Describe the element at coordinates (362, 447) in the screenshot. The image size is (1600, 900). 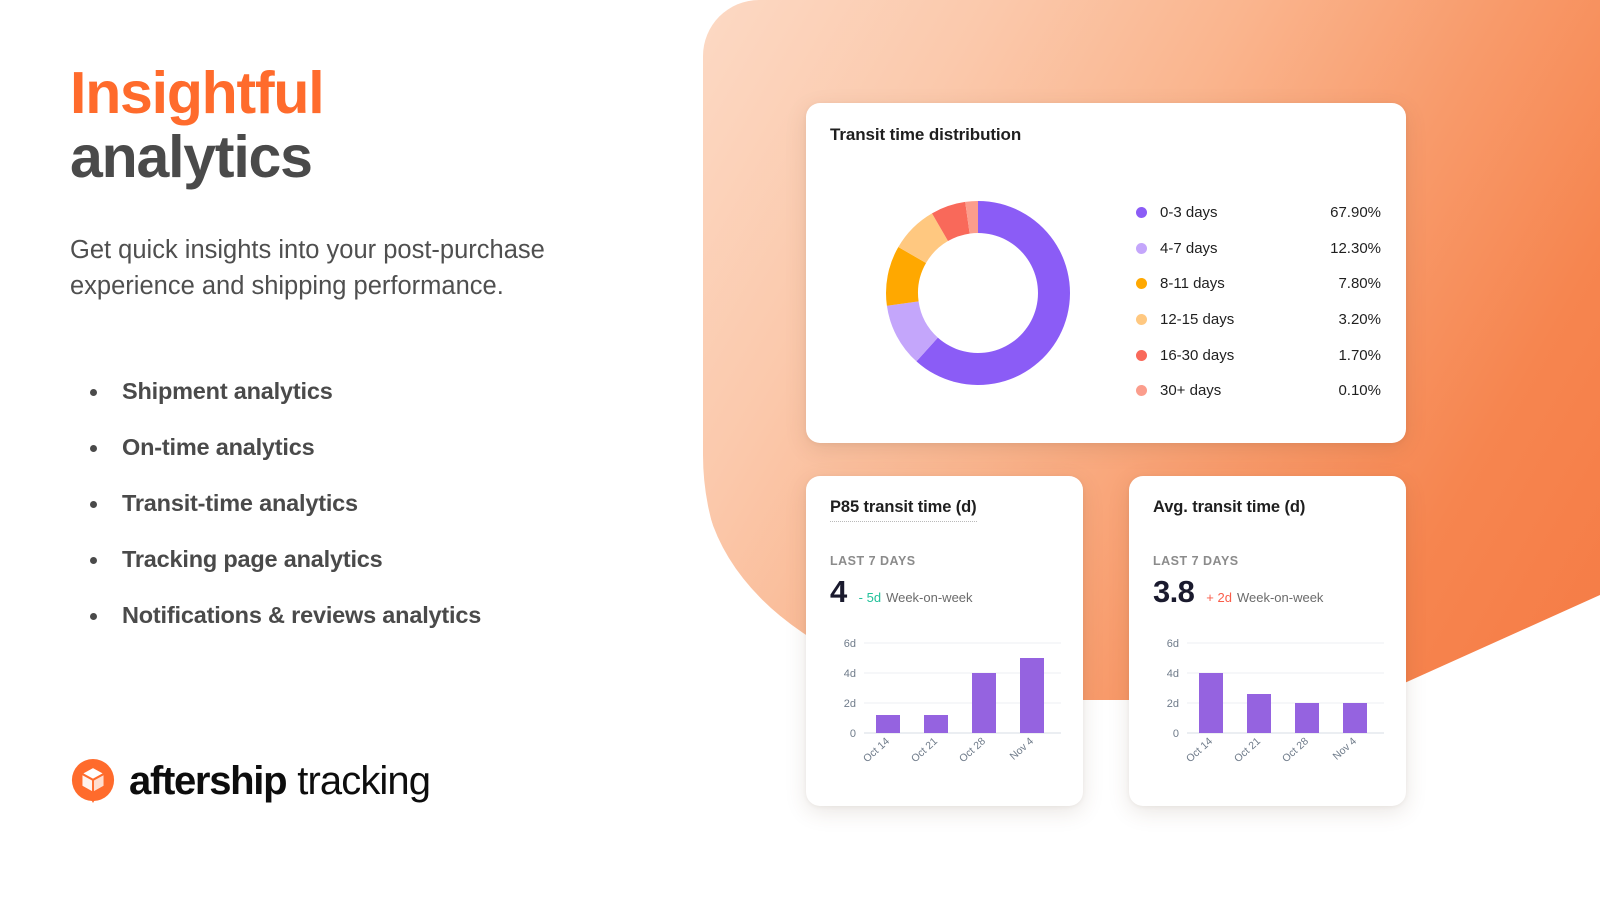
I see `list-item: On-time analytics` at that location.